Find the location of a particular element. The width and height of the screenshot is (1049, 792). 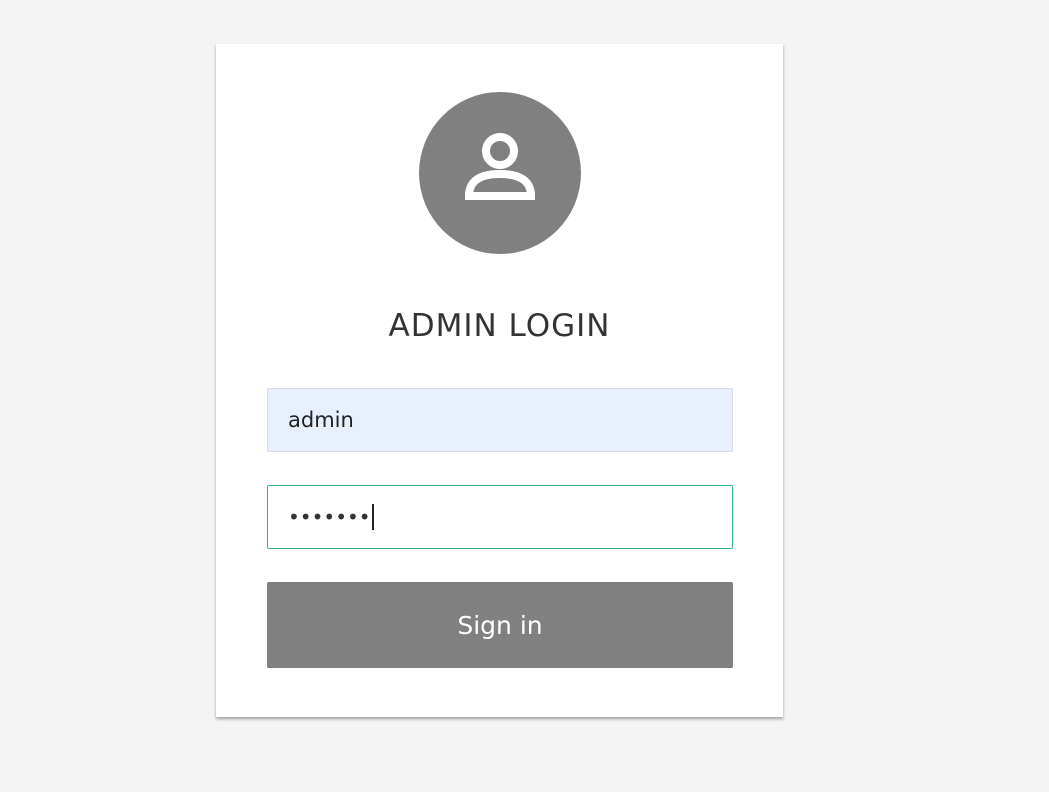

username-value: admin is located at coordinates (321, 420).